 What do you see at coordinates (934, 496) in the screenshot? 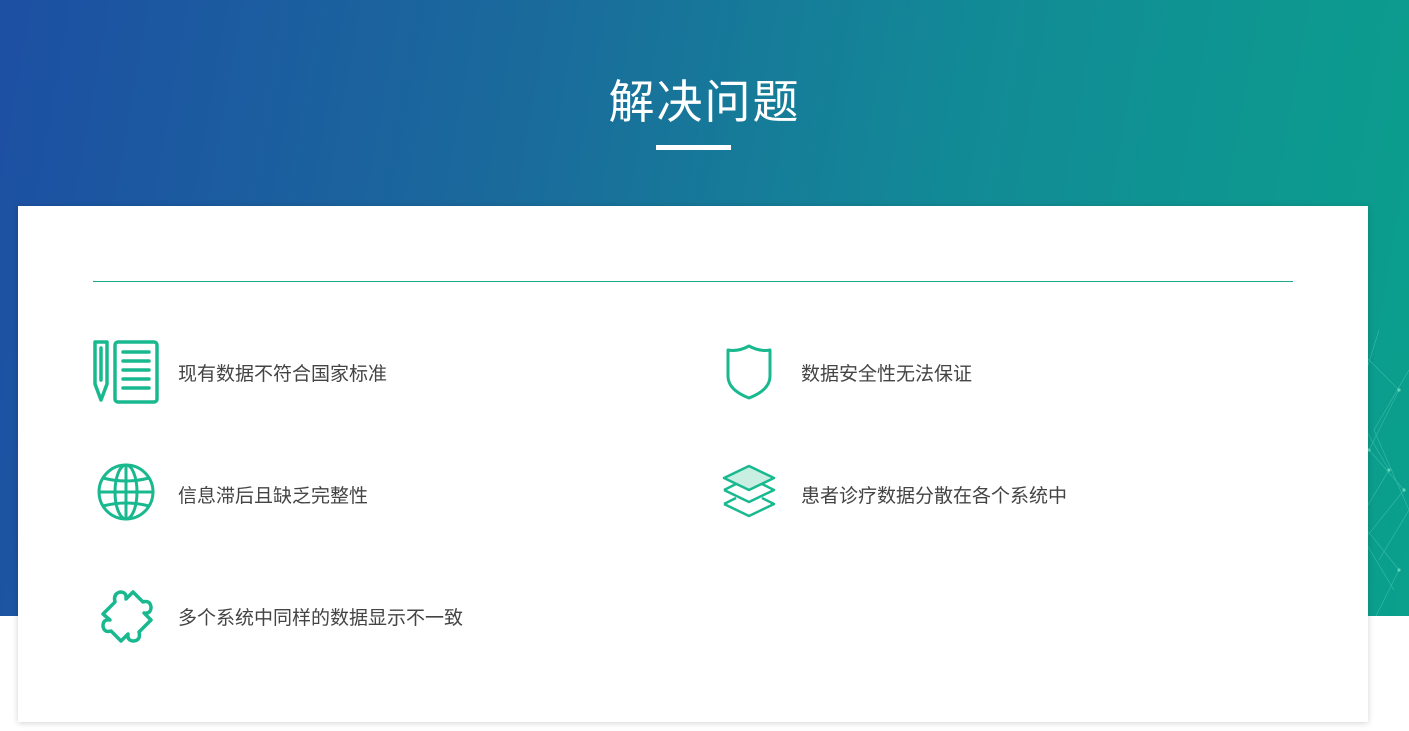
I see `problem-label: 患者诊疗数据分散在各个系统中` at bounding box center [934, 496].